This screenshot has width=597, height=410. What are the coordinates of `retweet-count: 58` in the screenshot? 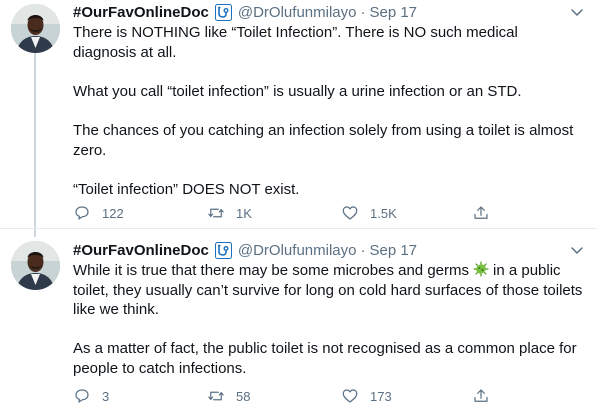 It's located at (243, 396).